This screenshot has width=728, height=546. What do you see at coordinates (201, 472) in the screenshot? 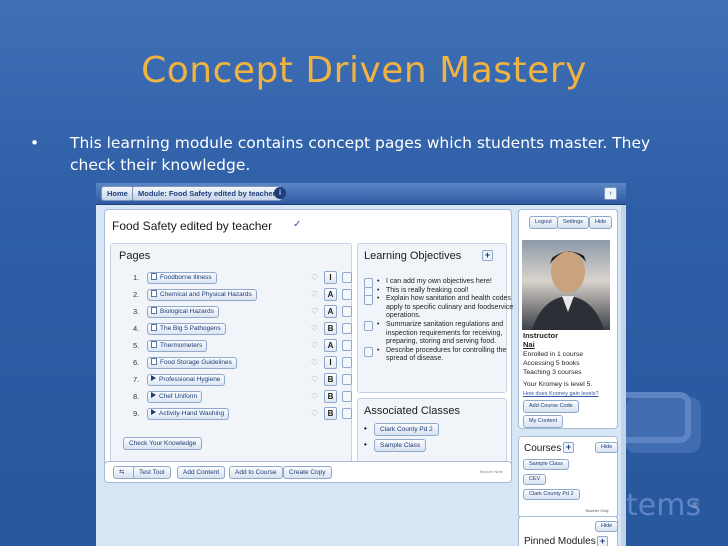
I see `add-content-button: Add Content` at bounding box center [201, 472].